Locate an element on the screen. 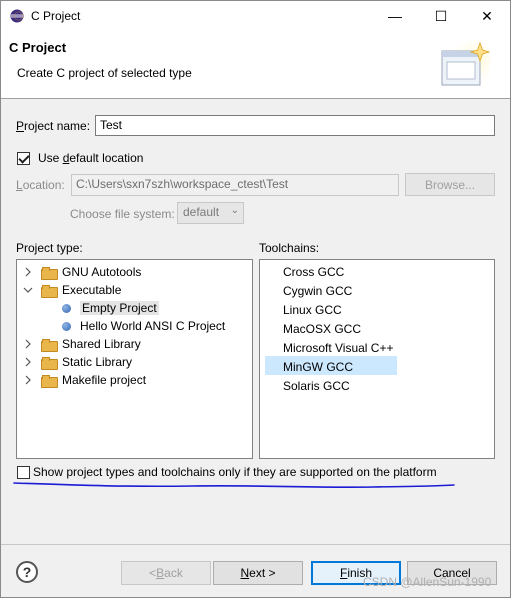 This screenshot has width=511, height=598. tree-item-label: Makefile project is located at coordinates (104, 380).